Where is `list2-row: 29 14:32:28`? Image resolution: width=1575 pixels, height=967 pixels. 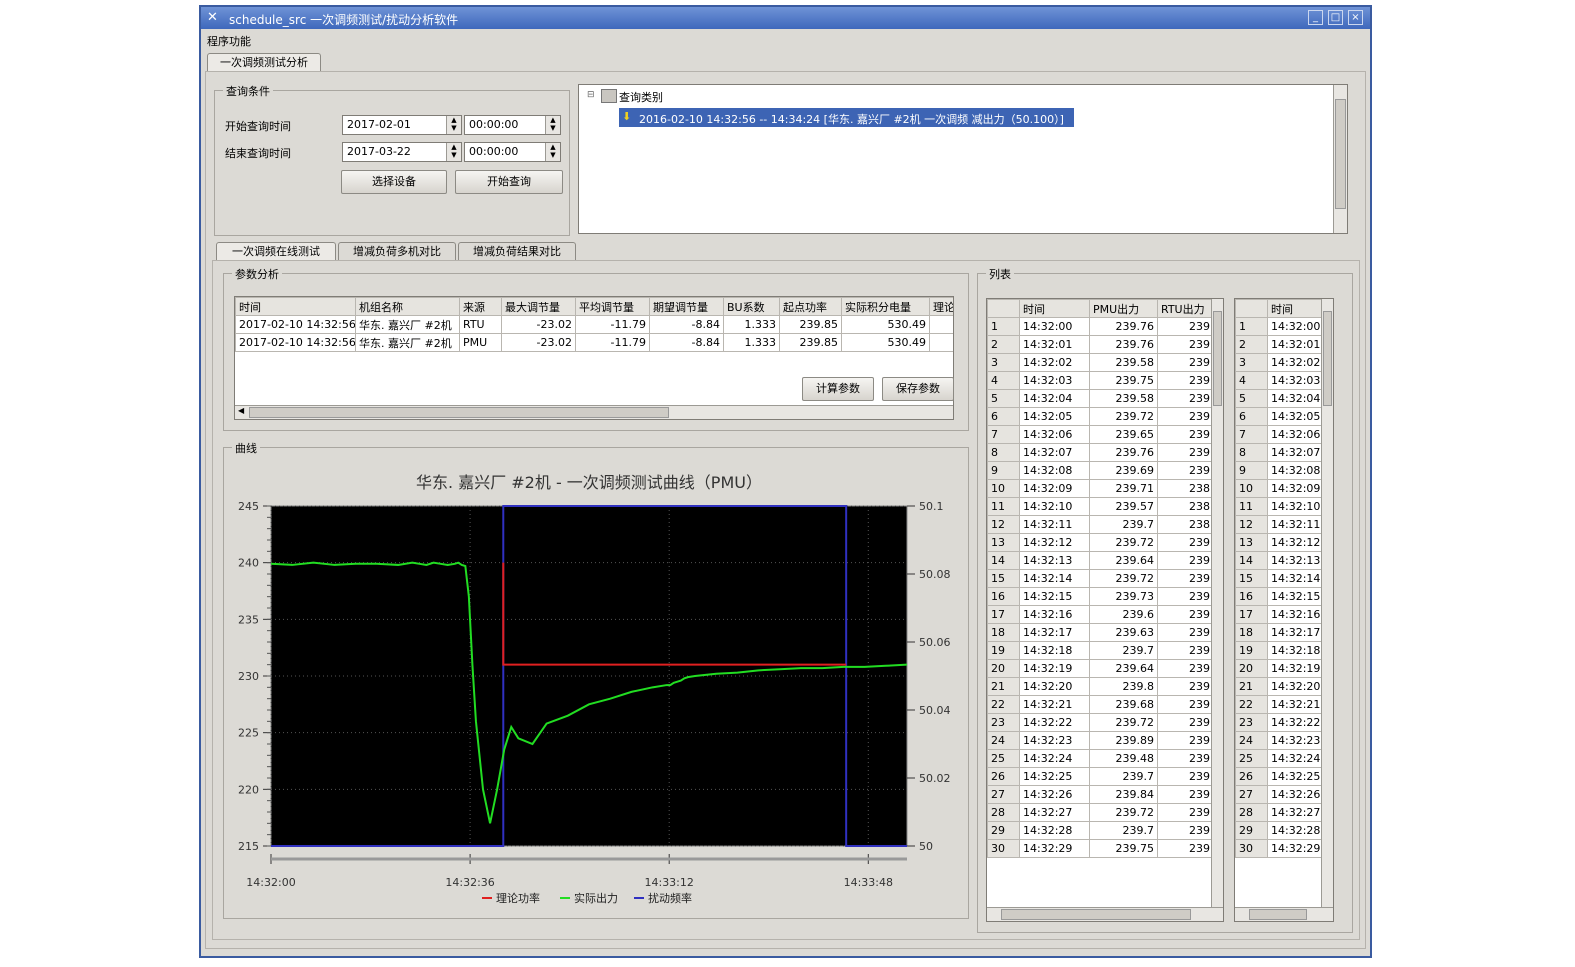
list2-row: 29 14:32:28 is located at coordinates (1279, 830).